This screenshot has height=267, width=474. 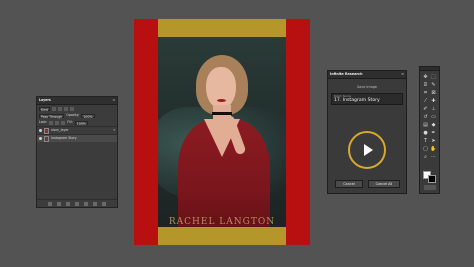 What do you see at coordinates (81, 123) in the screenshot?
I see `fill-field: 100%` at bounding box center [81, 123].